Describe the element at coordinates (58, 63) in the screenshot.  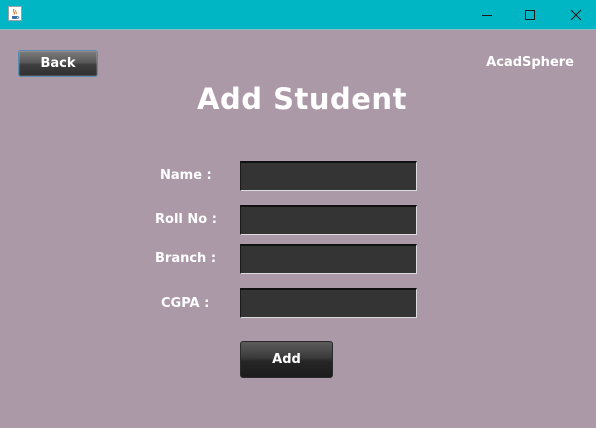
I see `back-button: Back` at that location.